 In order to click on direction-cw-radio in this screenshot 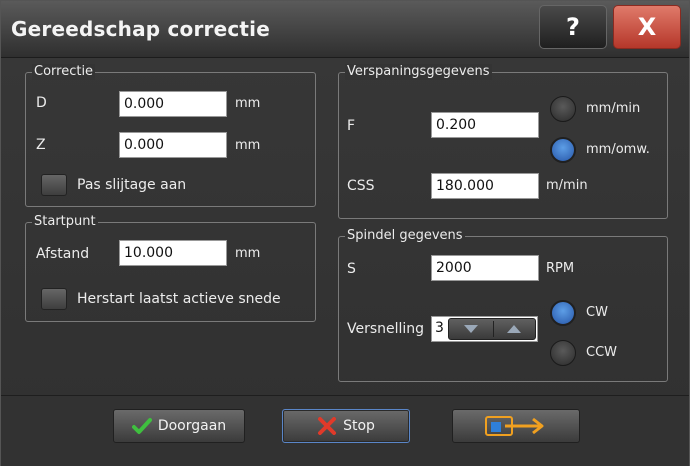, I will do `click(563, 313)`.